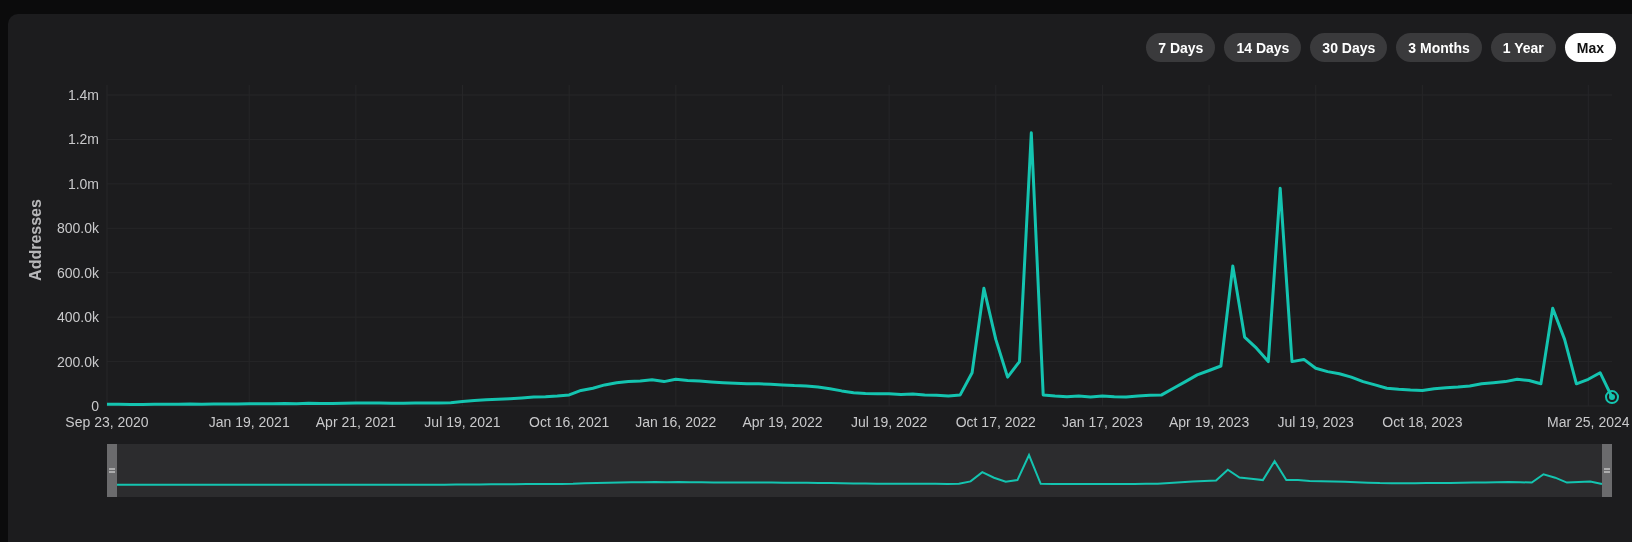 This screenshot has height=542, width=1632. What do you see at coordinates (569, 422) in the screenshot?
I see `x-tick-label: Oct 16, 2021` at bounding box center [569, 422].